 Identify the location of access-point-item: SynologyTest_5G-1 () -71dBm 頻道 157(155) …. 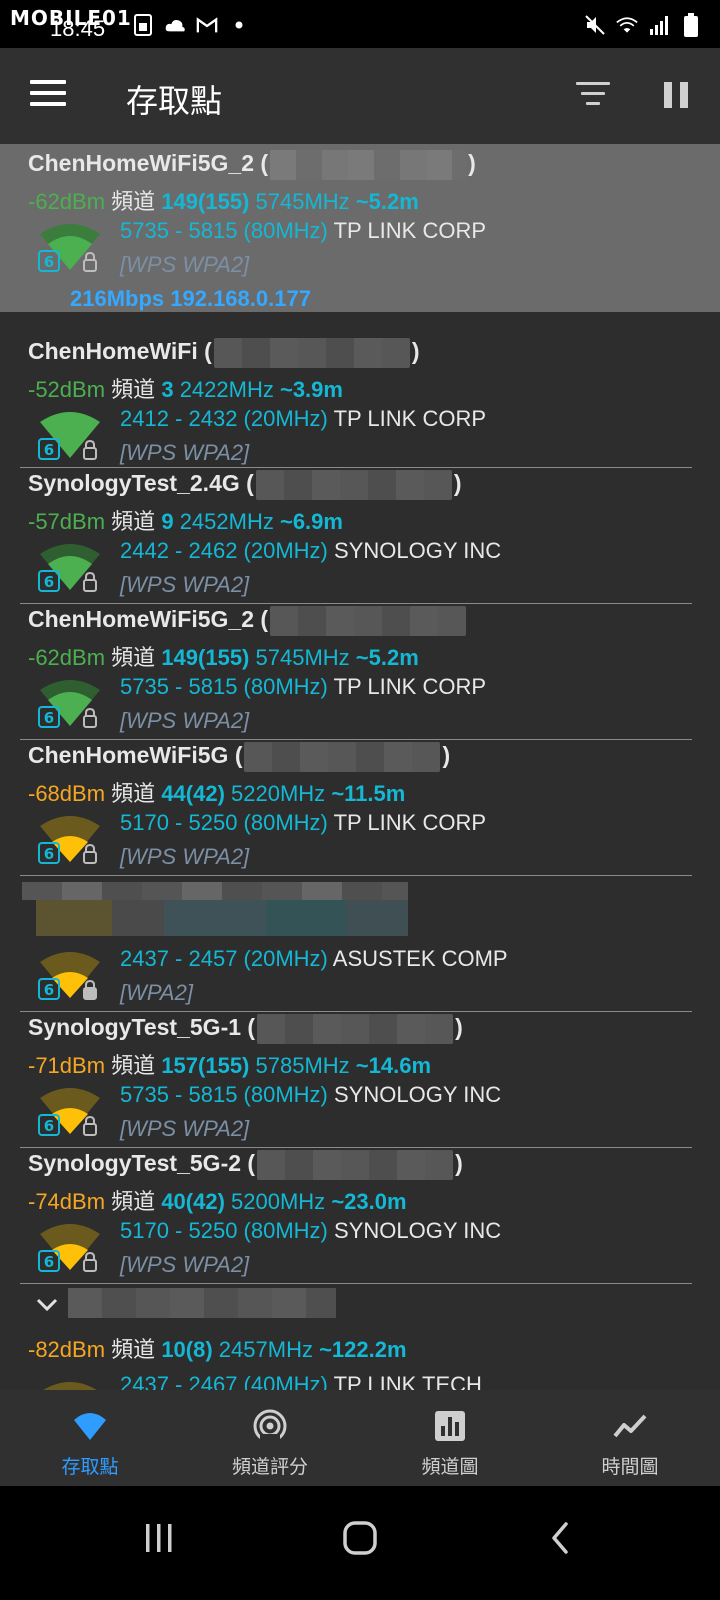
(360, 1080).